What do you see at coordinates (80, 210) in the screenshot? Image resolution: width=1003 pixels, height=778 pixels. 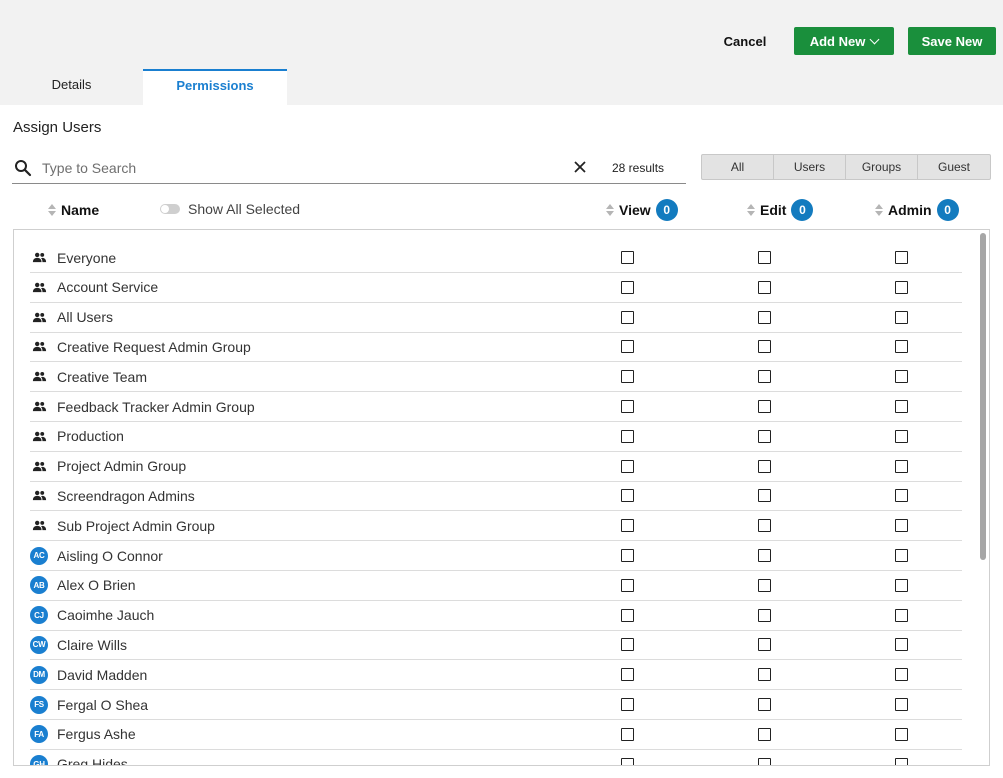 I see `name-column-label: Name` at bounding box center [80, 210].